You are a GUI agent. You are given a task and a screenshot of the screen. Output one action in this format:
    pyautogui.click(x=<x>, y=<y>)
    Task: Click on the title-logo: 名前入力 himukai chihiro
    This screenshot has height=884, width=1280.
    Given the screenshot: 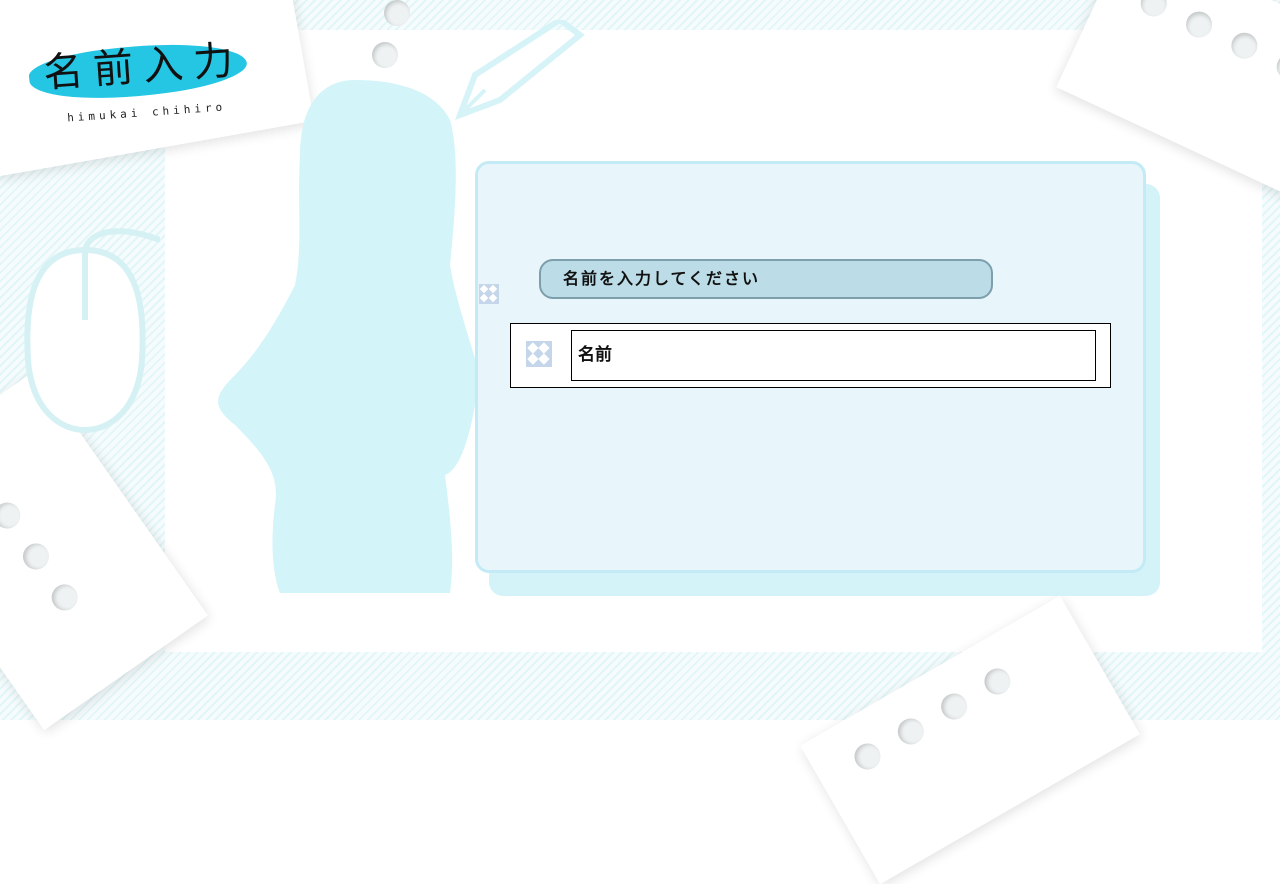 What is the action you would take?
    pyautogui.click(x=140, y=78)
    